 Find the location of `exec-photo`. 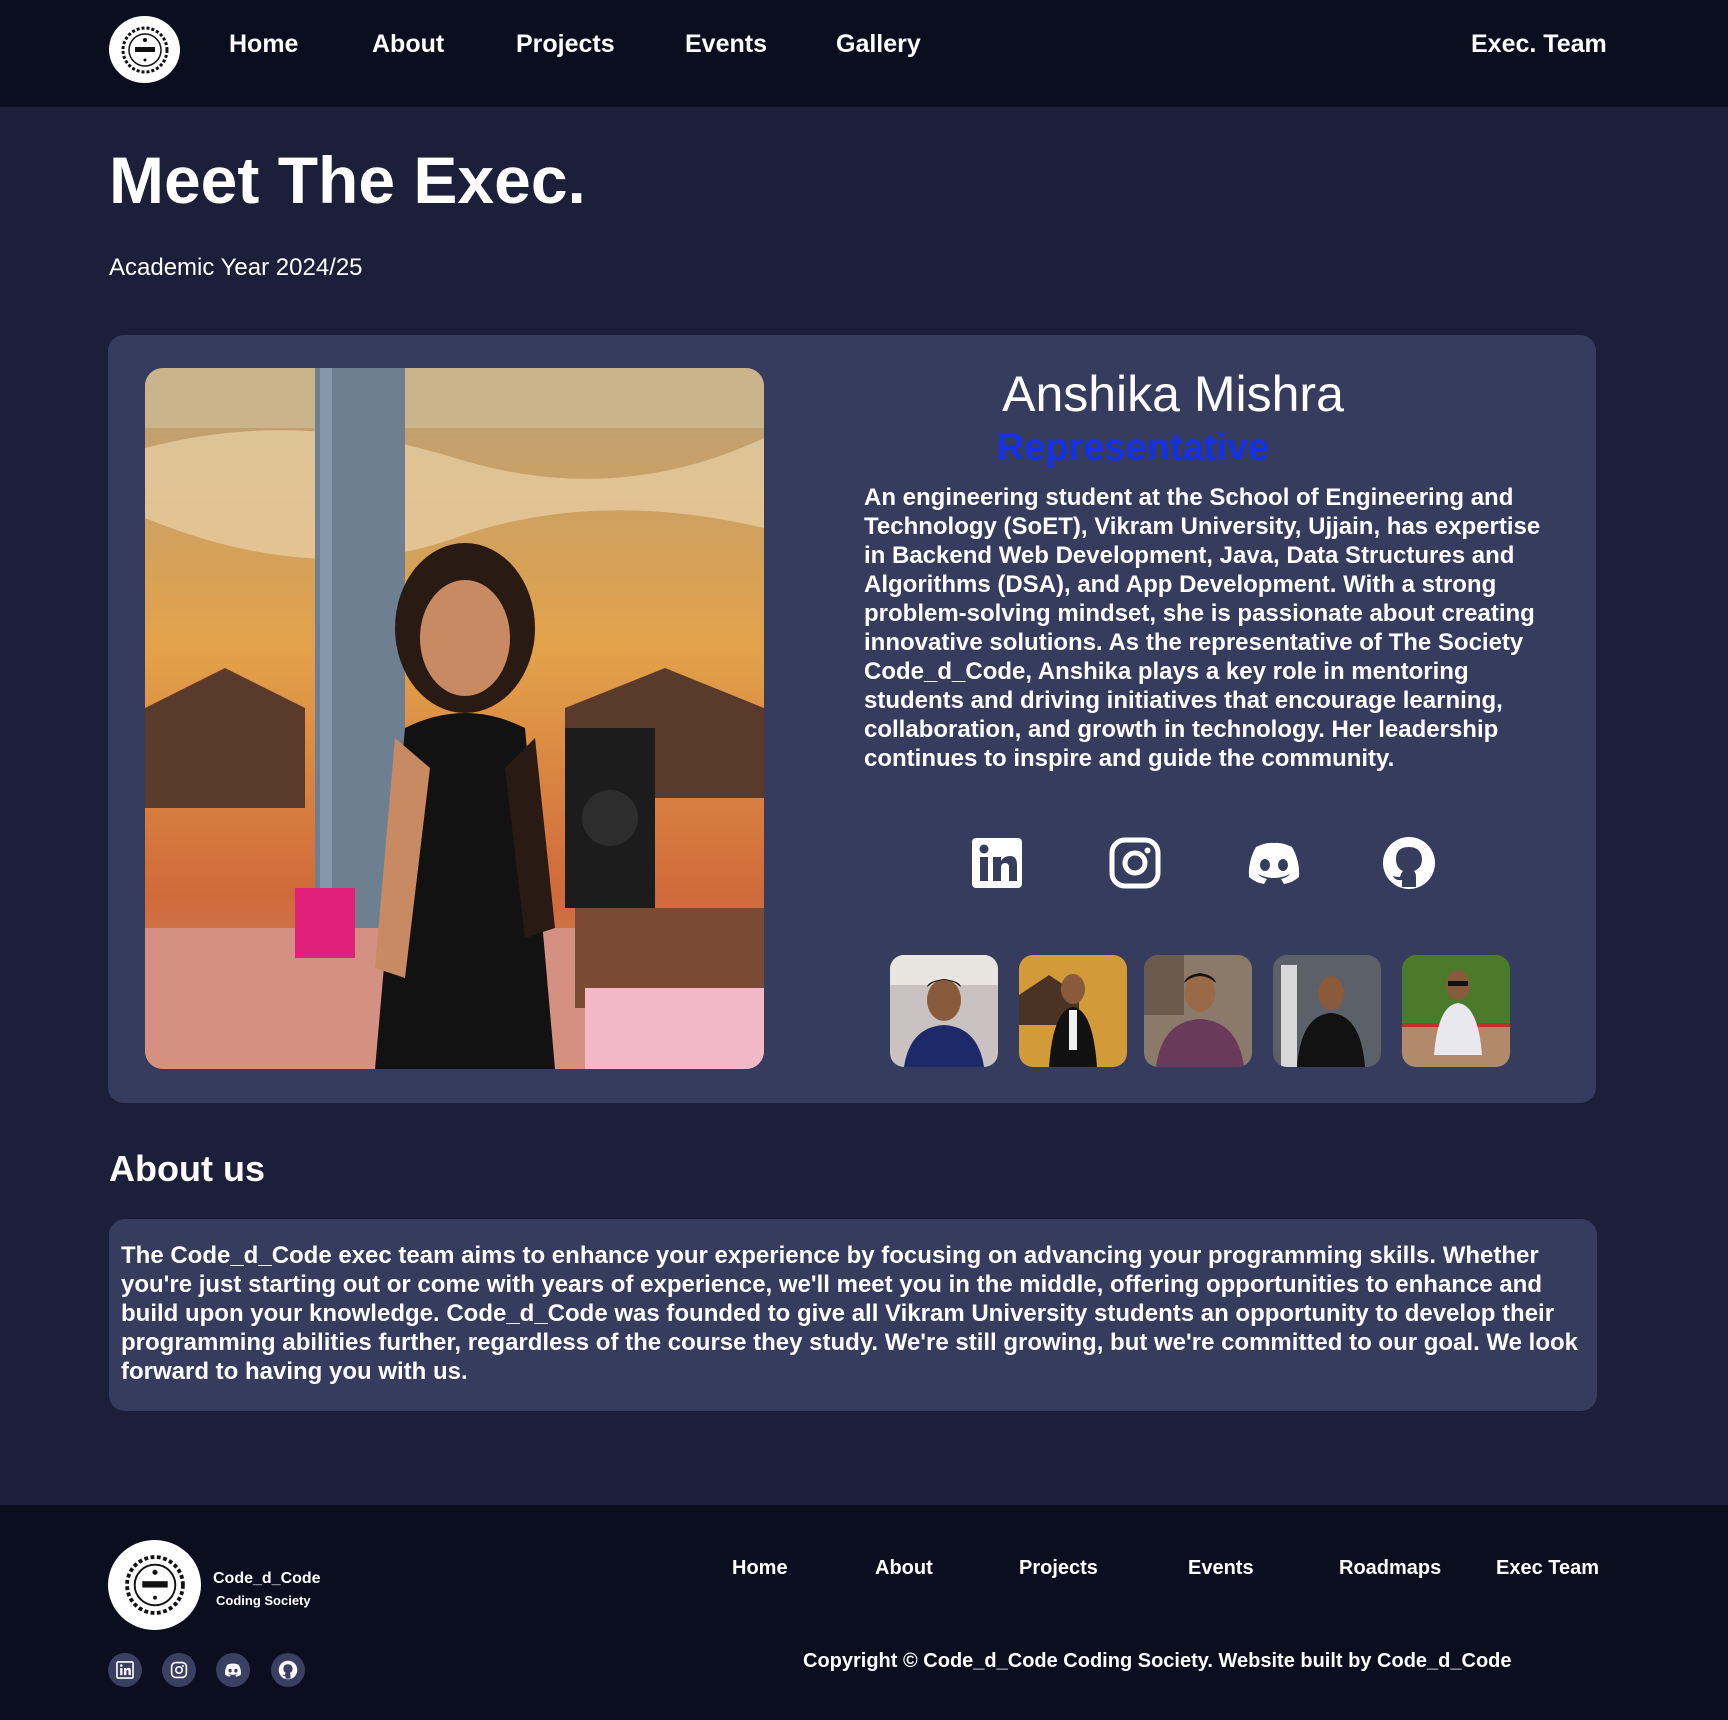

exec-photo is located at coordinates (454, 718).